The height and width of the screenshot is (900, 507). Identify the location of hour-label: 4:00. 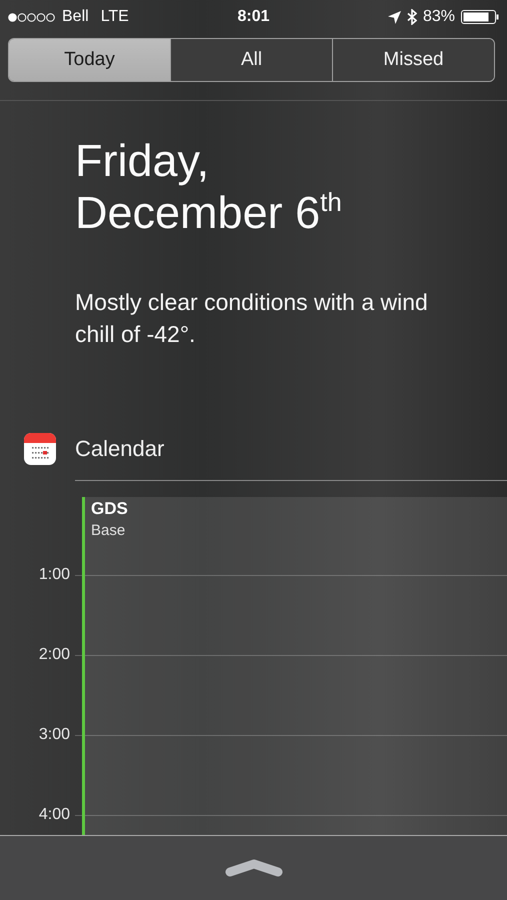
(54, 815).